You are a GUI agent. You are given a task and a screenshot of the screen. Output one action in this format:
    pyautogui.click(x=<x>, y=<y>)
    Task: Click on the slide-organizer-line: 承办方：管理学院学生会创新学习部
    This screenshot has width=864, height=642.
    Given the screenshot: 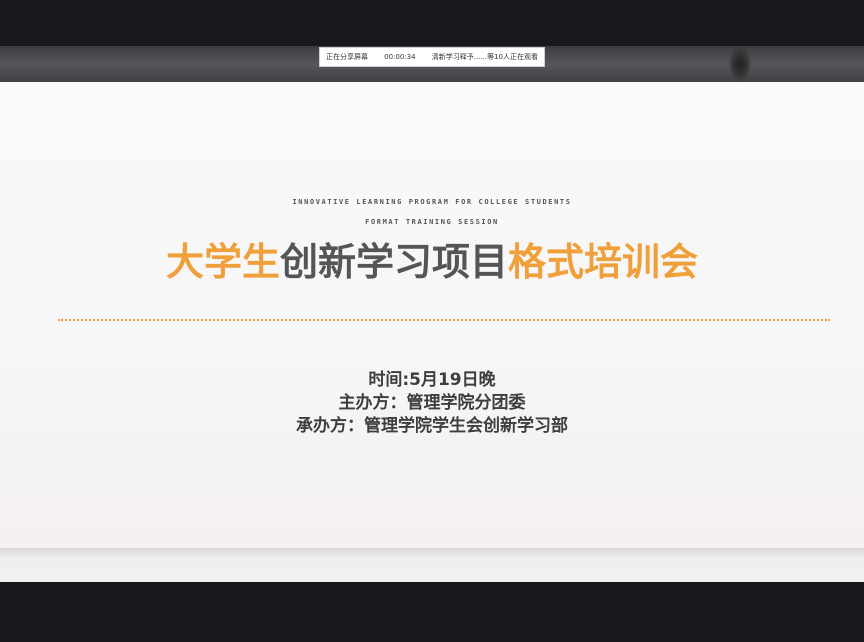 What is the action you would take?
    pyautogui.click(x=432, y=426)
    